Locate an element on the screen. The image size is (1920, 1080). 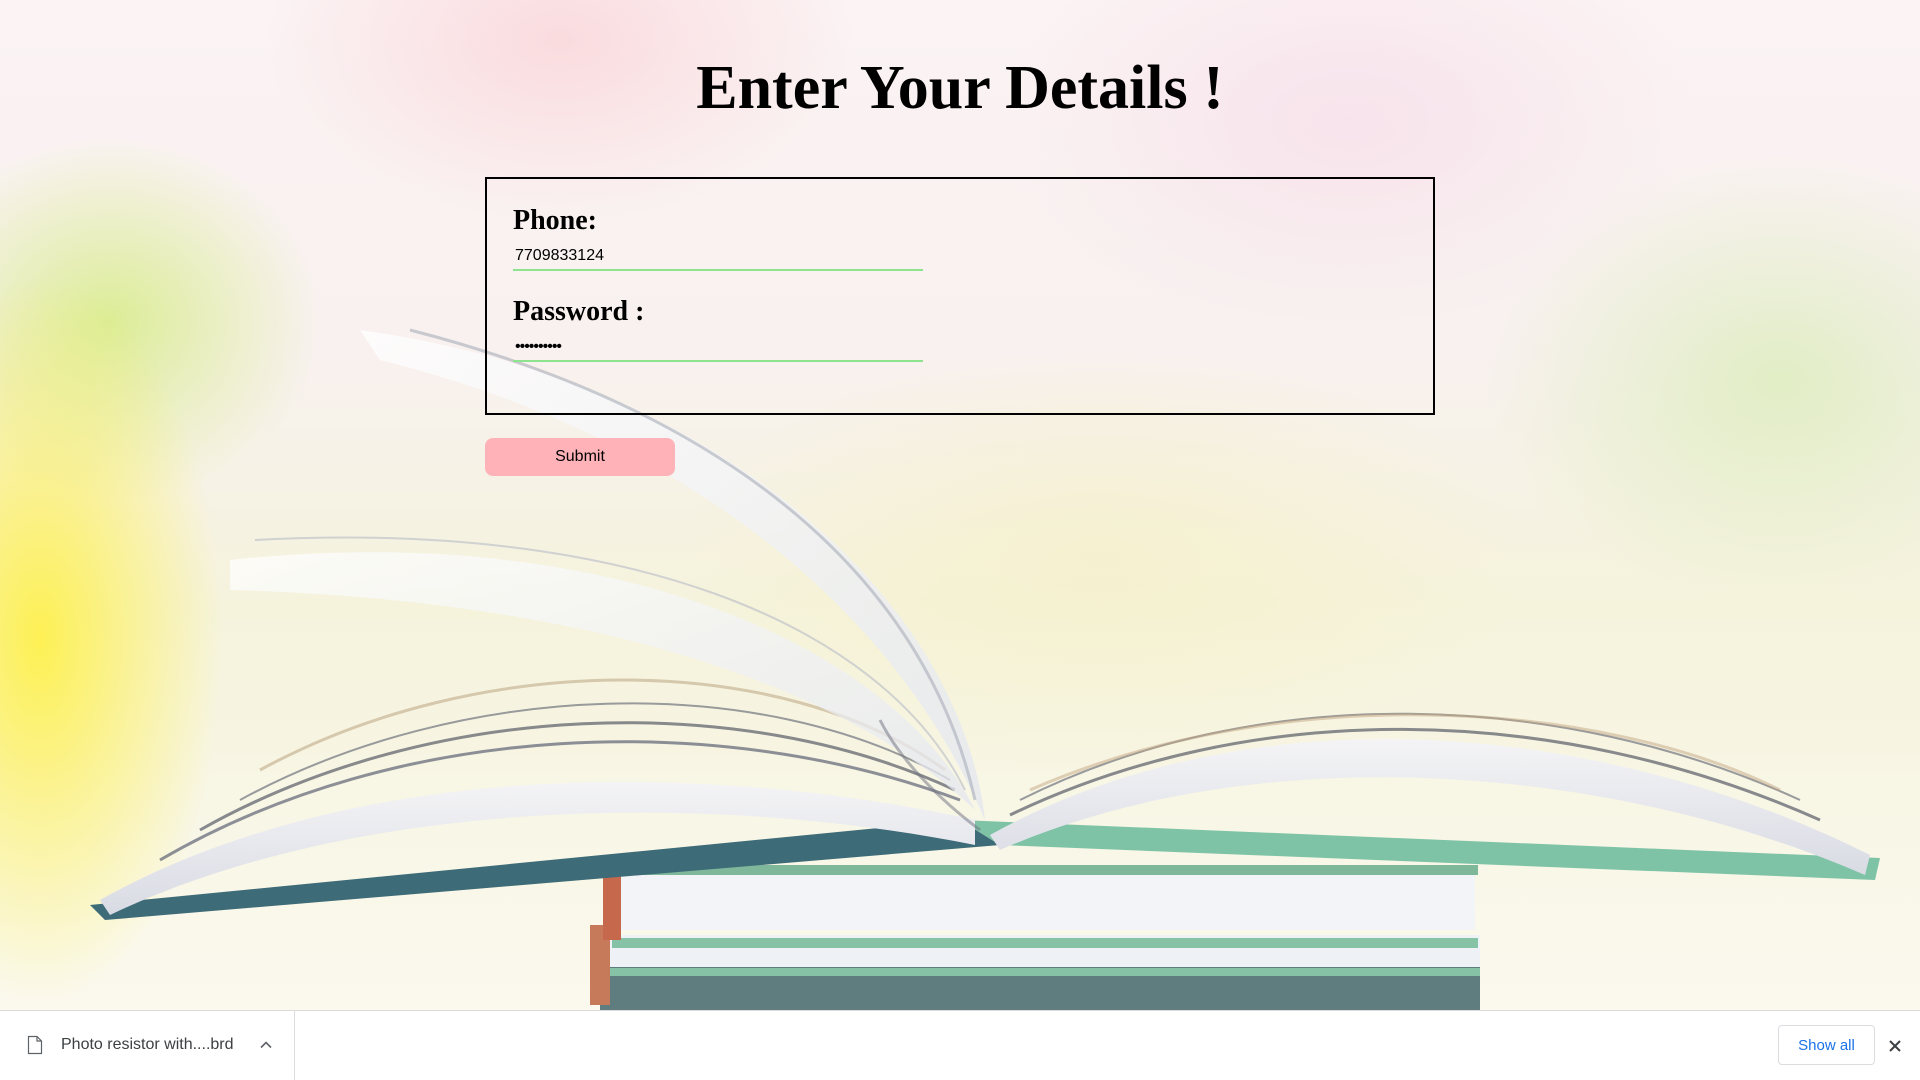
close-icon is located at coordinates (1895, 1046).